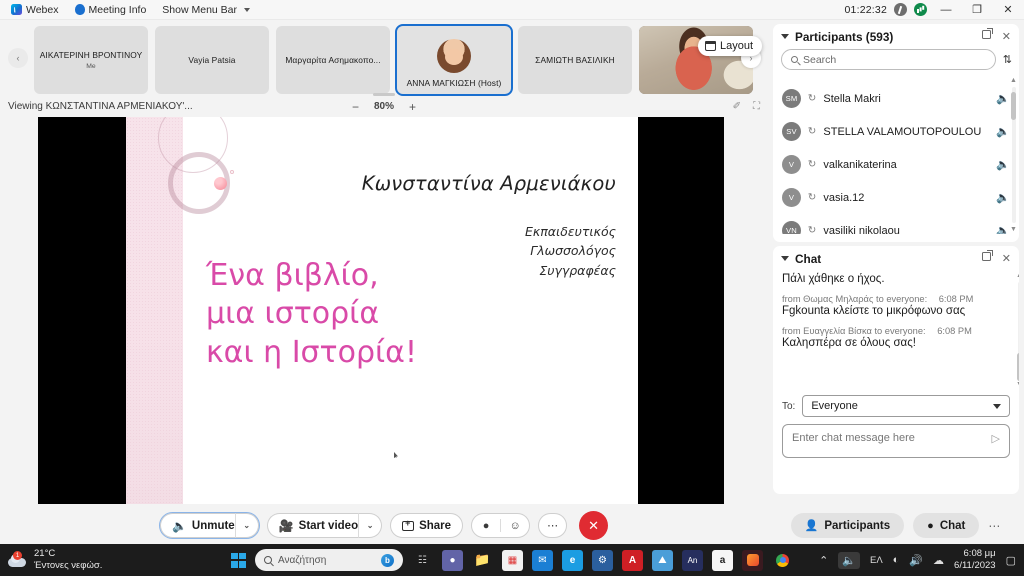  What do you see at coordinates (896, 560) in the screenshot?
I see `wifi-icon: ◐` at bounding box center [896, 560].